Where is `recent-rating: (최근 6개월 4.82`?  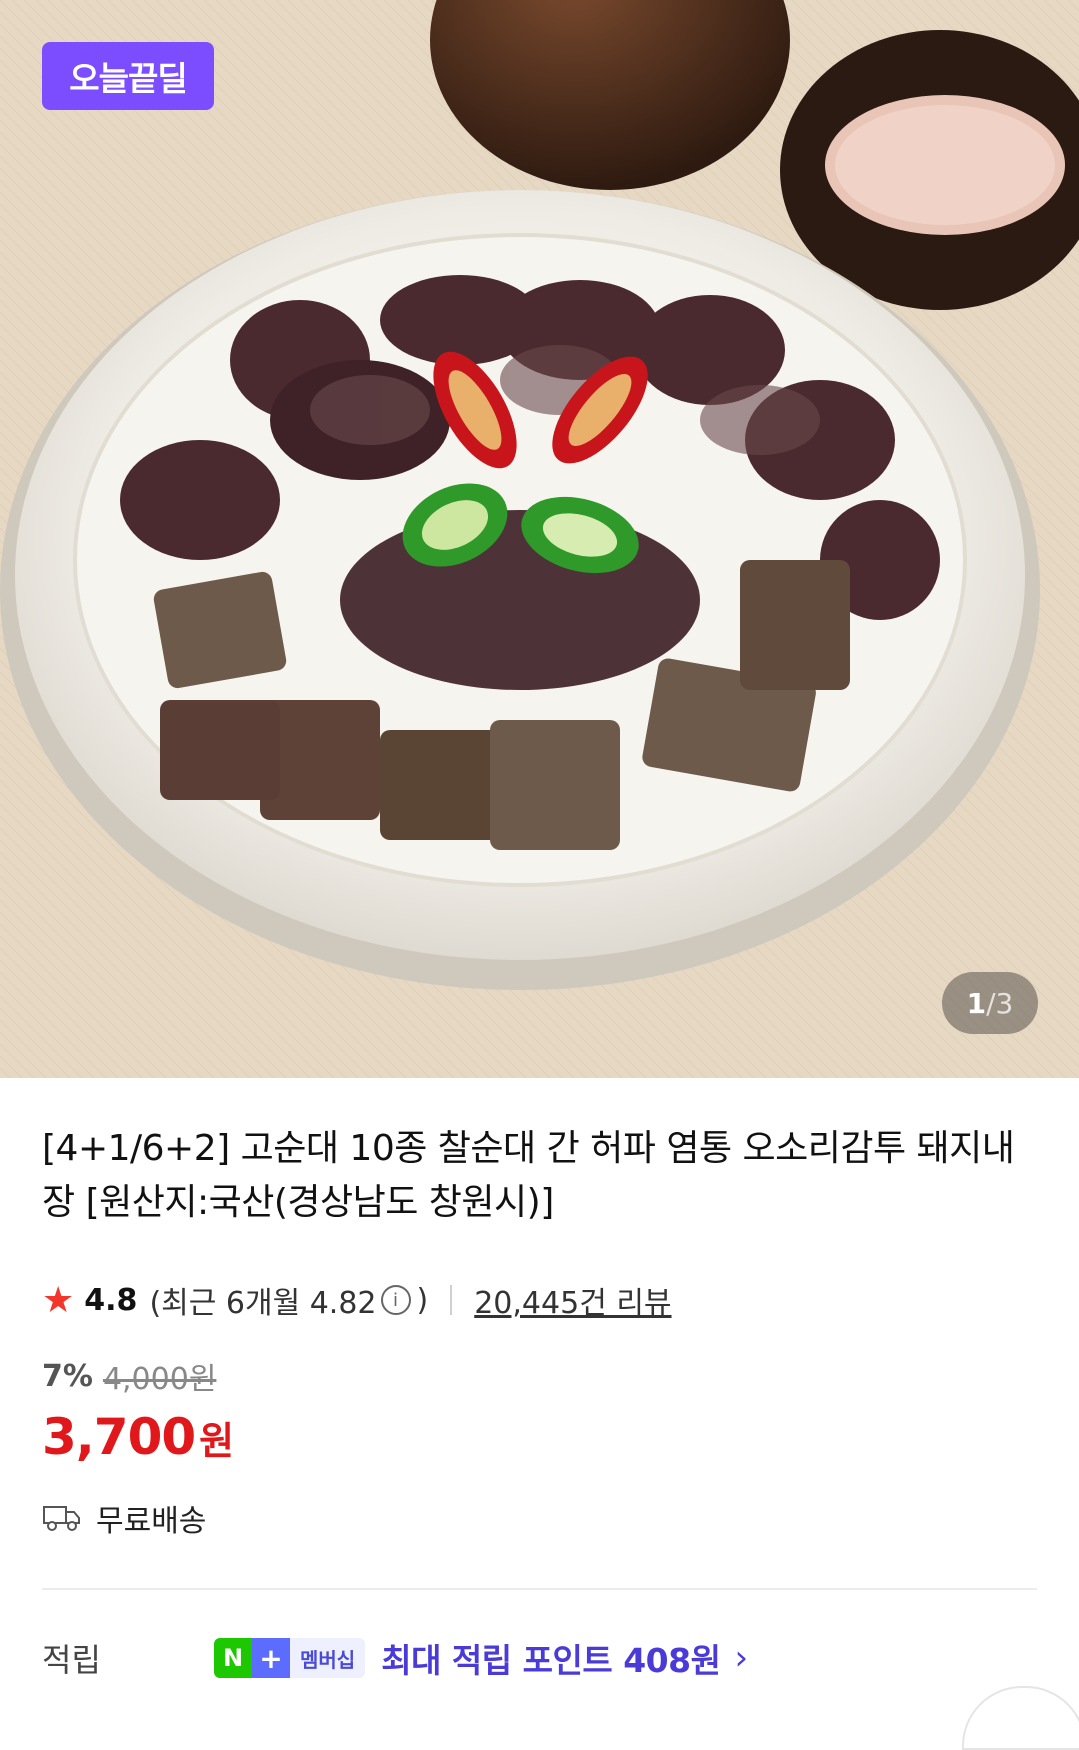
recent-rating: (최근 6개월 4.82 is located at coordinates (263, 1303).